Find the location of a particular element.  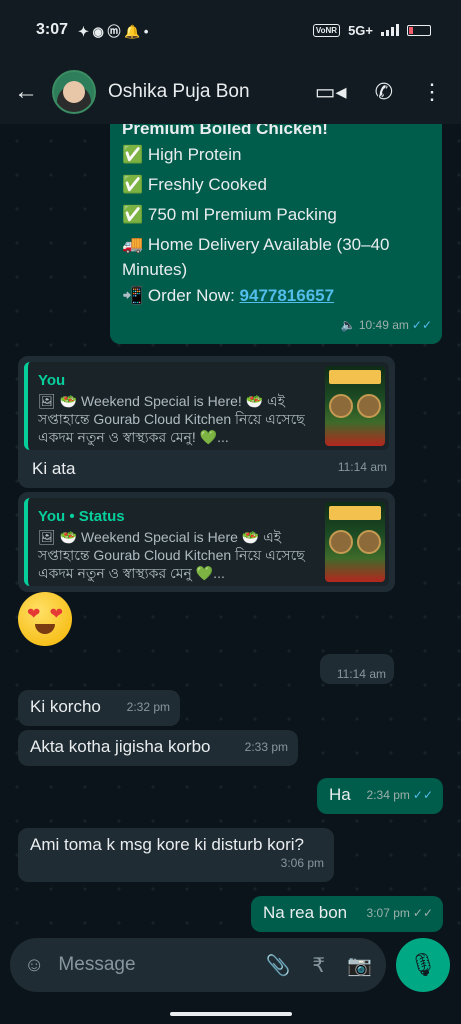

message-text: Ki korcho is located at coordinates (65, 706).